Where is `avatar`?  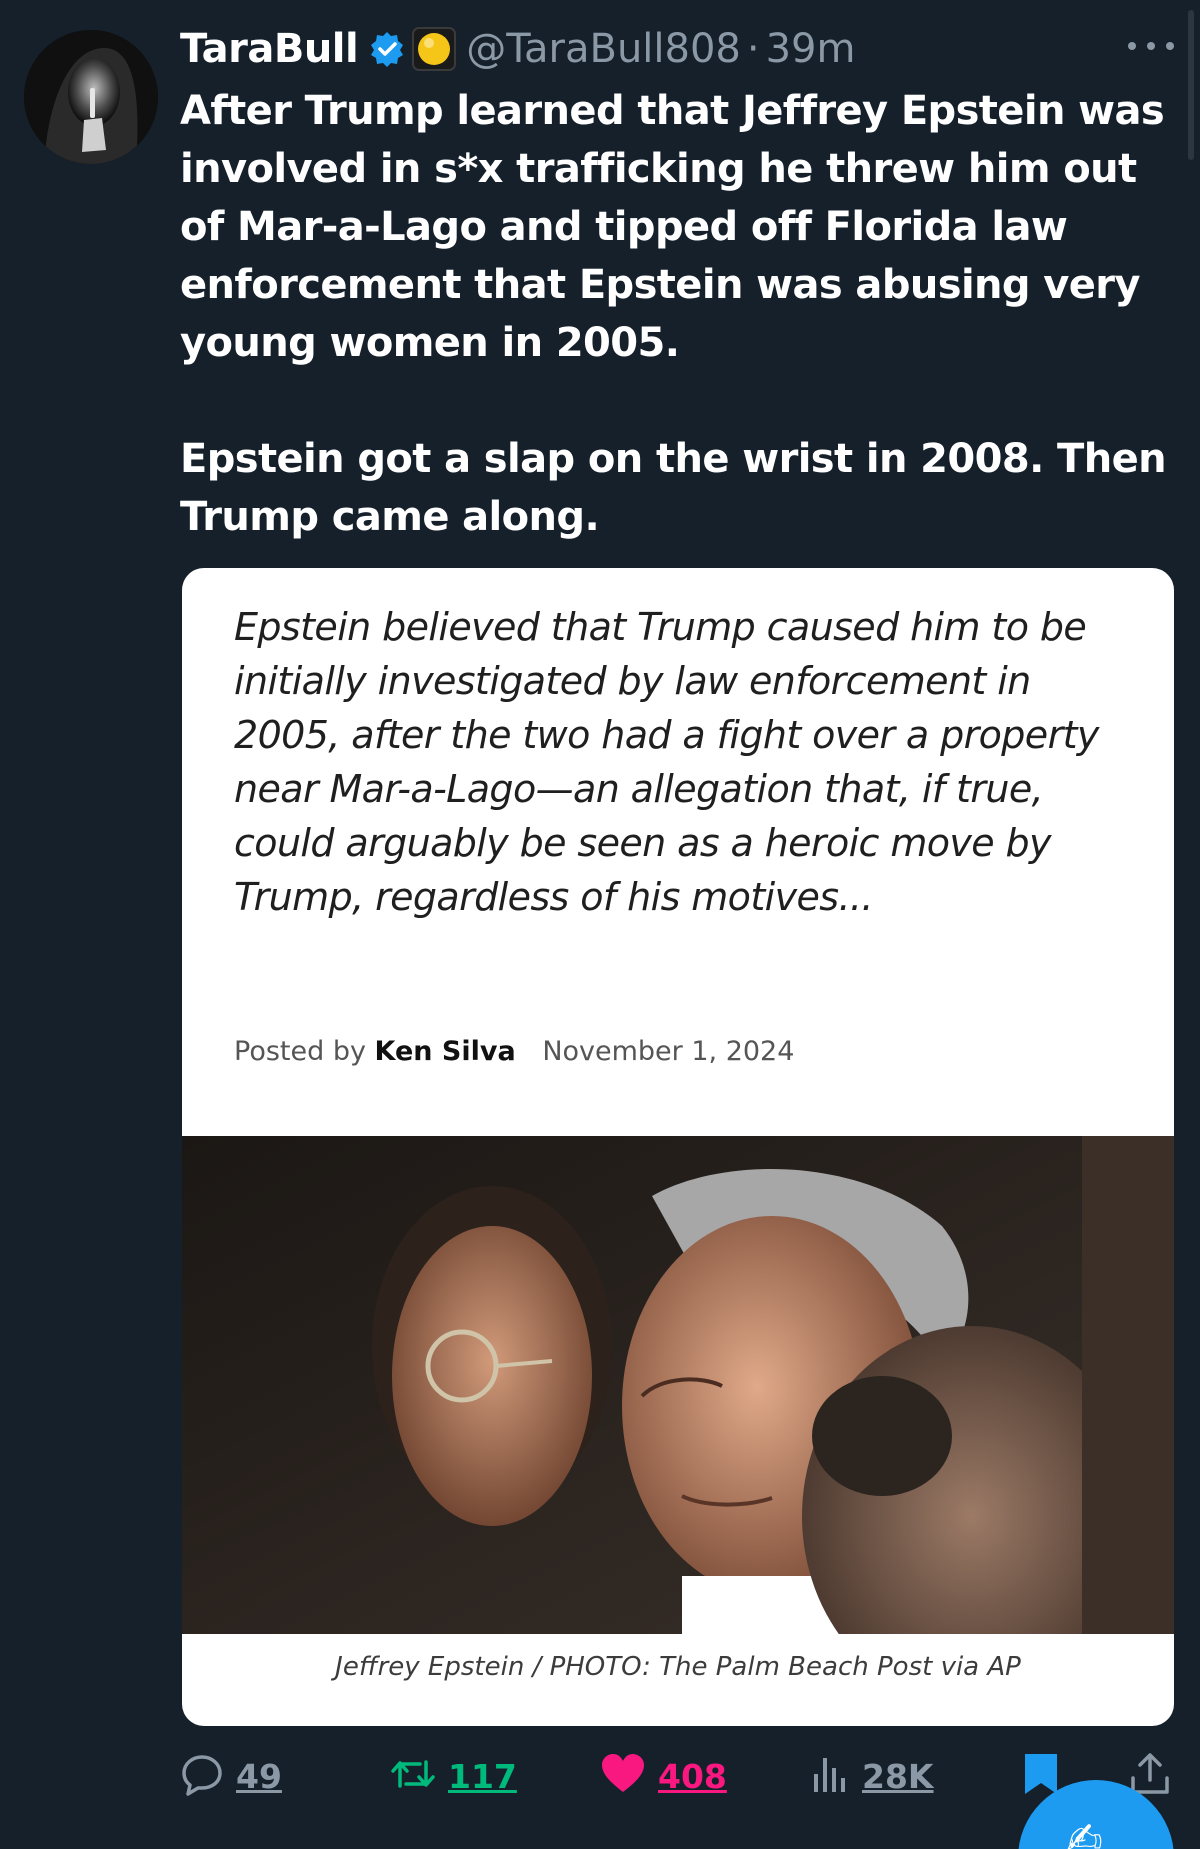
avatar is located at coordinates (91, 97).